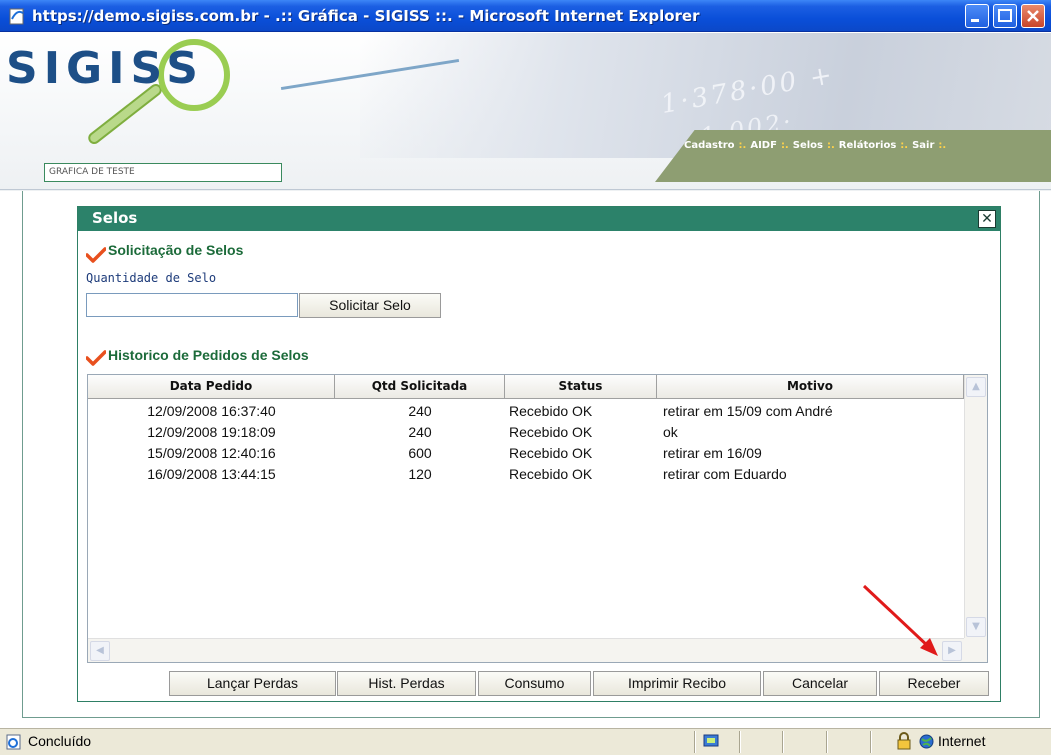  What do you see at coordinates (934, 683) in the screenshot?
I see `receive-button: Receber` at bounding box center [934, 683].